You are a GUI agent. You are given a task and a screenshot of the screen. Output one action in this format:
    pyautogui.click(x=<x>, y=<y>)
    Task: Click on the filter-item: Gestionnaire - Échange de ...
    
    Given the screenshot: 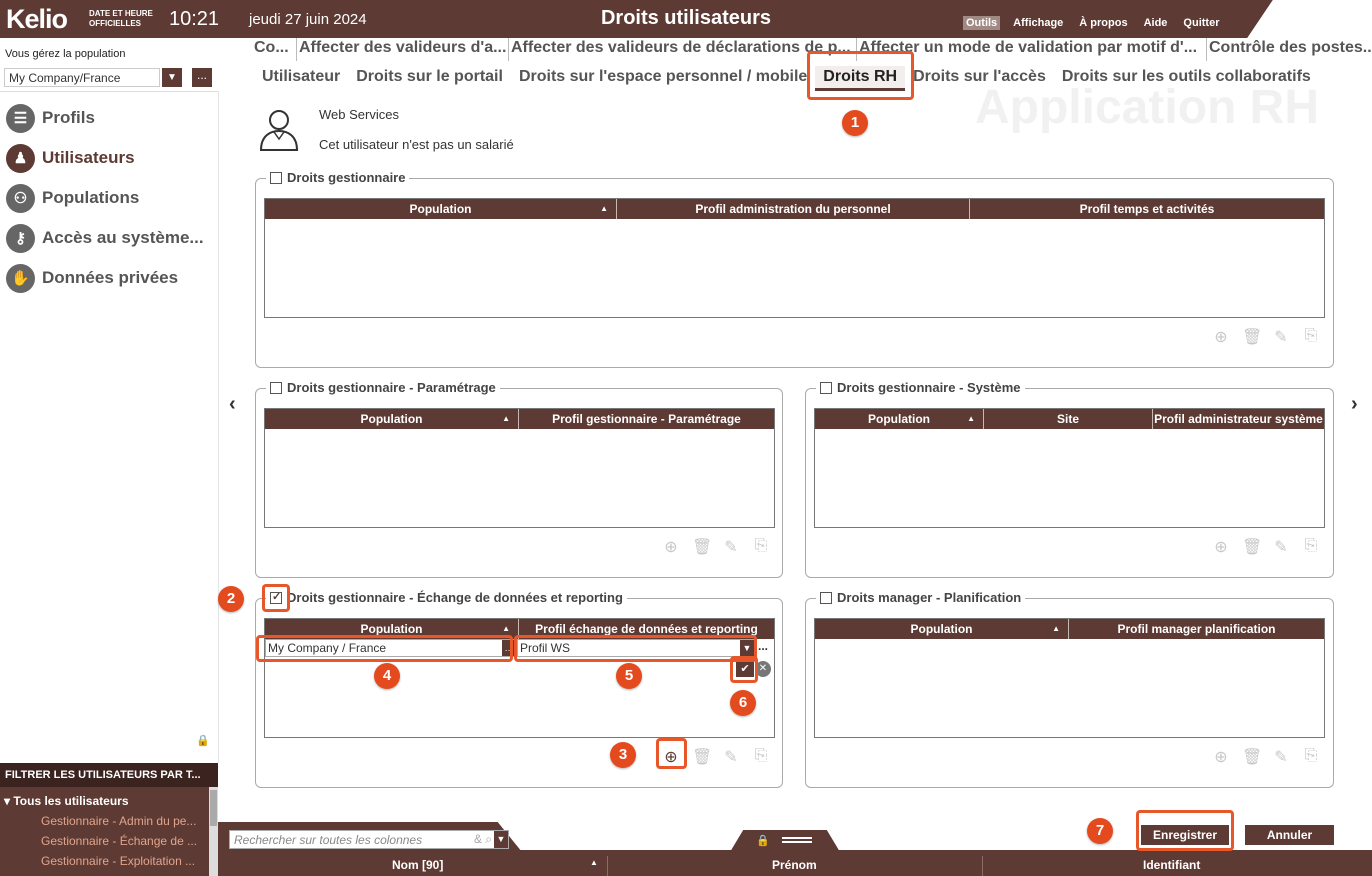 What is the action you would take?
    pyautogui.click(x=119, y=841)
    